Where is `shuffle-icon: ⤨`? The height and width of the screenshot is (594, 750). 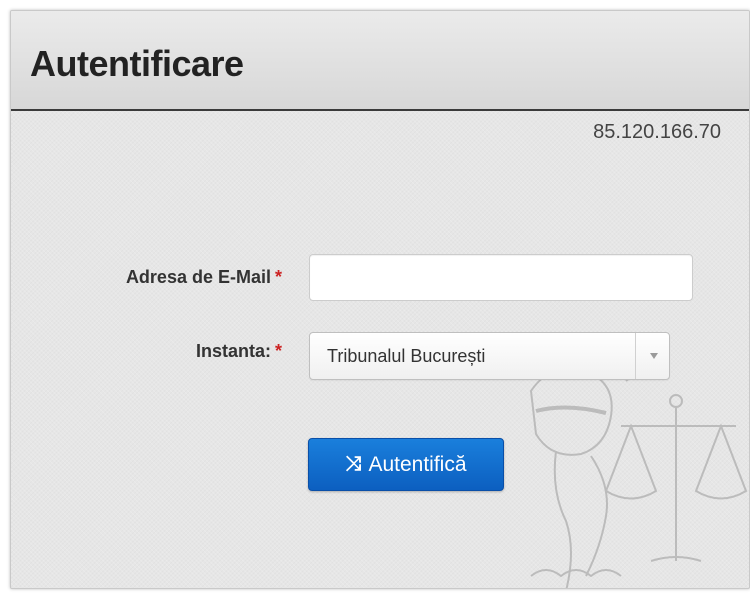 shuffle-icon: ⤨ is located at coordinates (353, 464).